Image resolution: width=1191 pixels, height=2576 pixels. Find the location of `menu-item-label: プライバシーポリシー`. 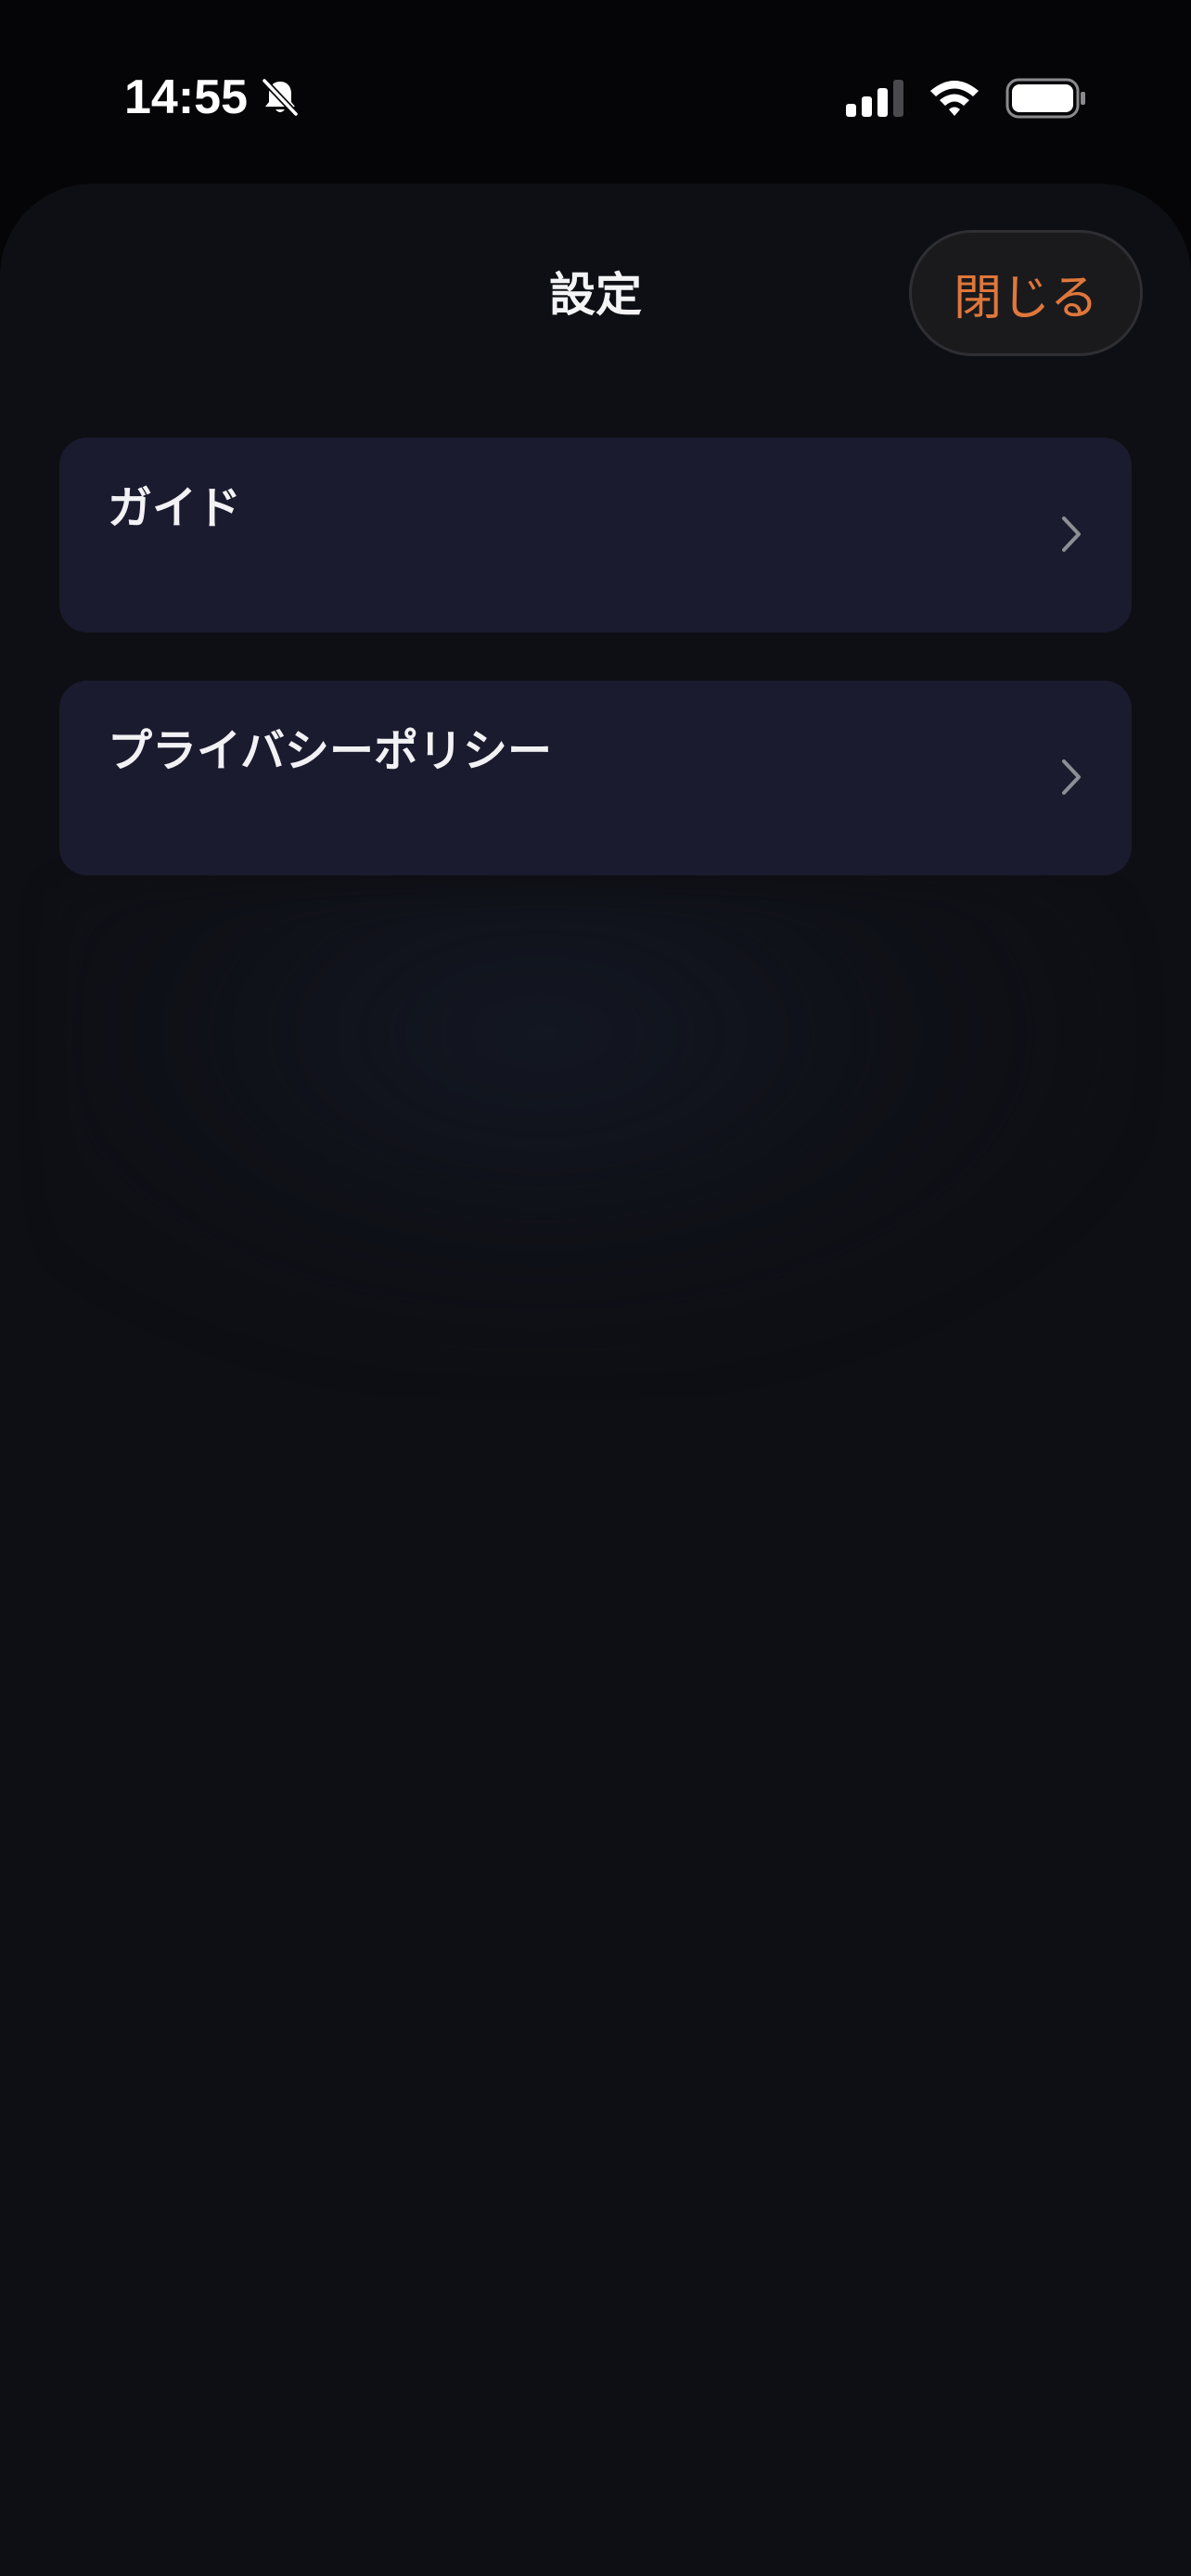

menu-item-label: プライバシーポリシー is located at coordinates (330, 751).